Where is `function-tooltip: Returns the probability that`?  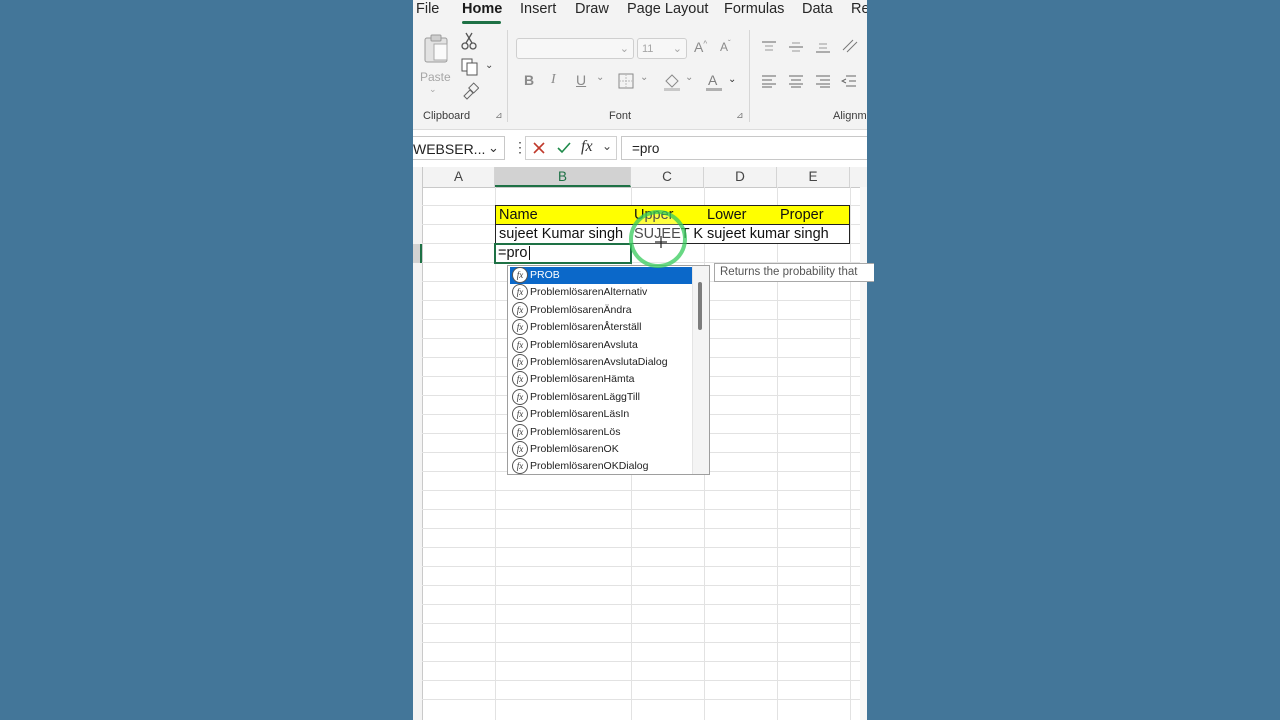
function-tooltip: Returns the probability that is located at coordinates (794, 272).